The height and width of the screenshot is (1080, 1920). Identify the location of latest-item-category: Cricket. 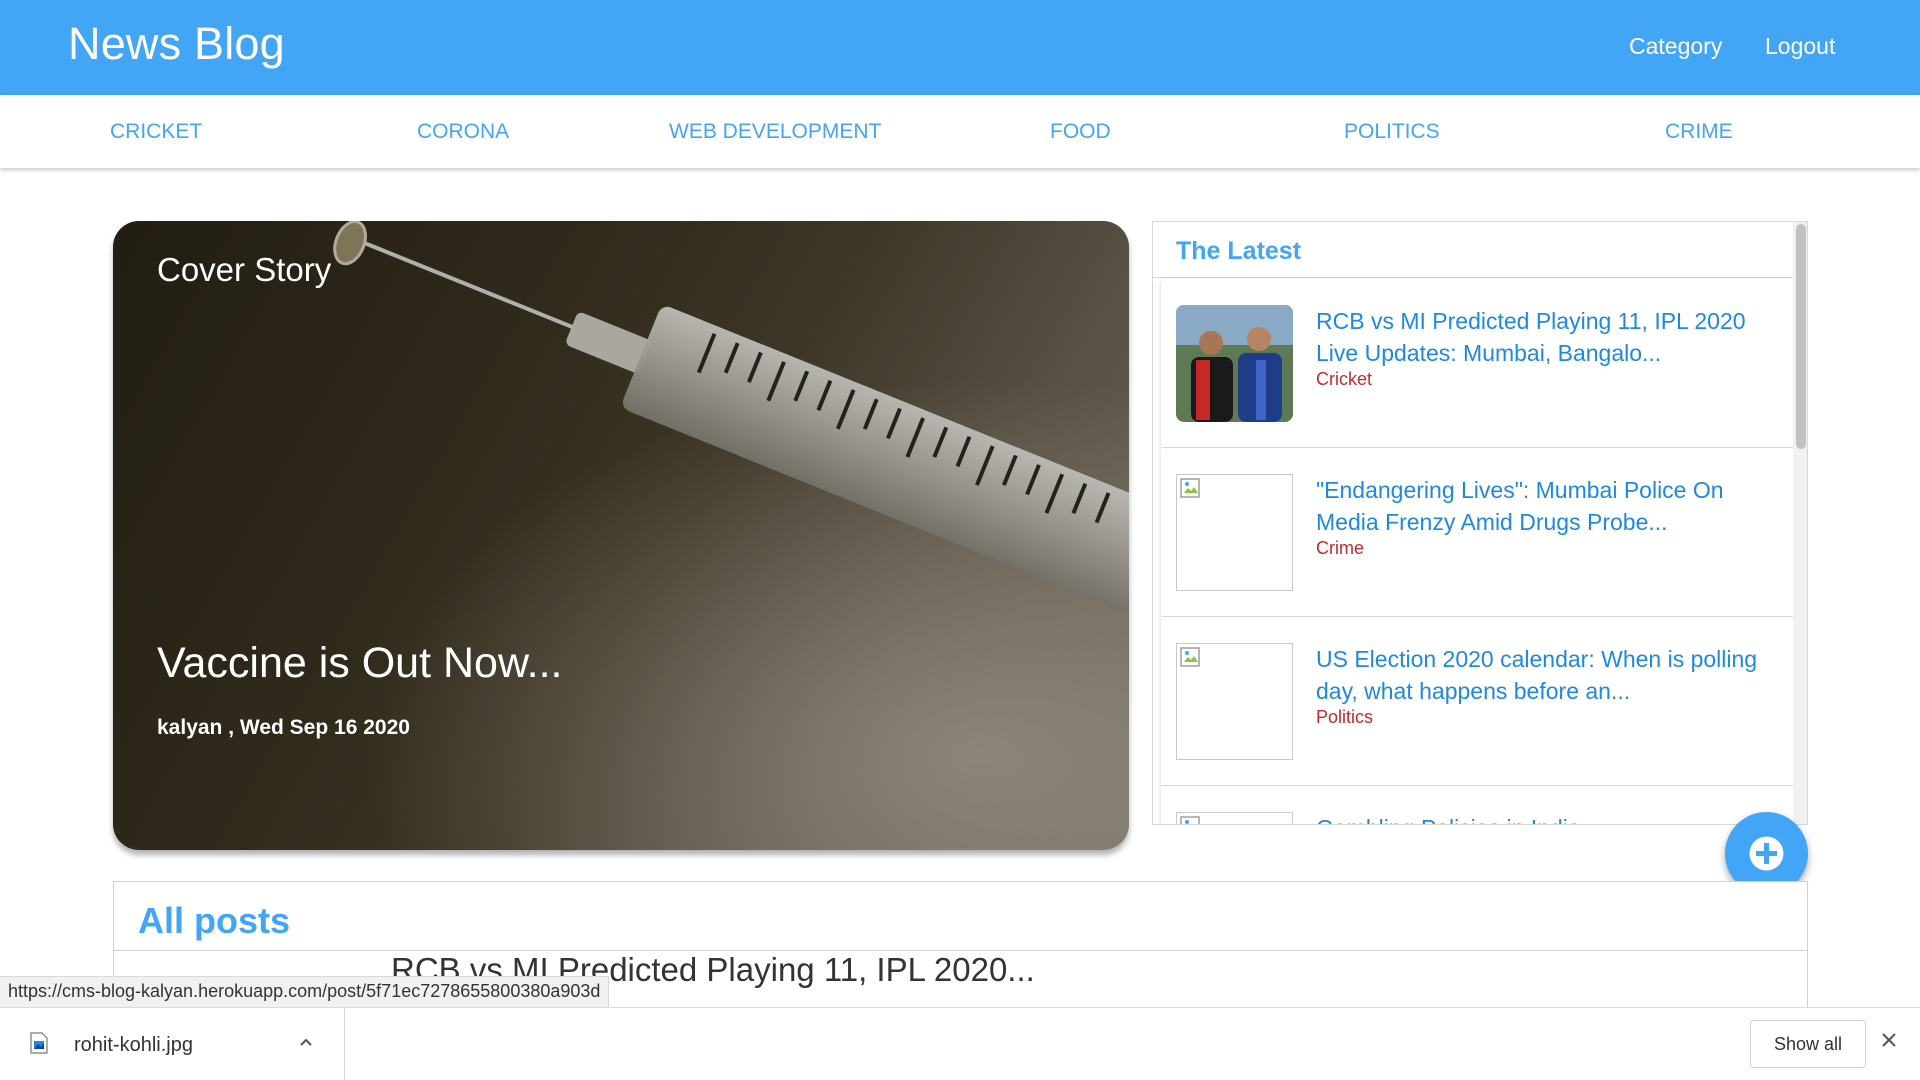
(1344, 379).